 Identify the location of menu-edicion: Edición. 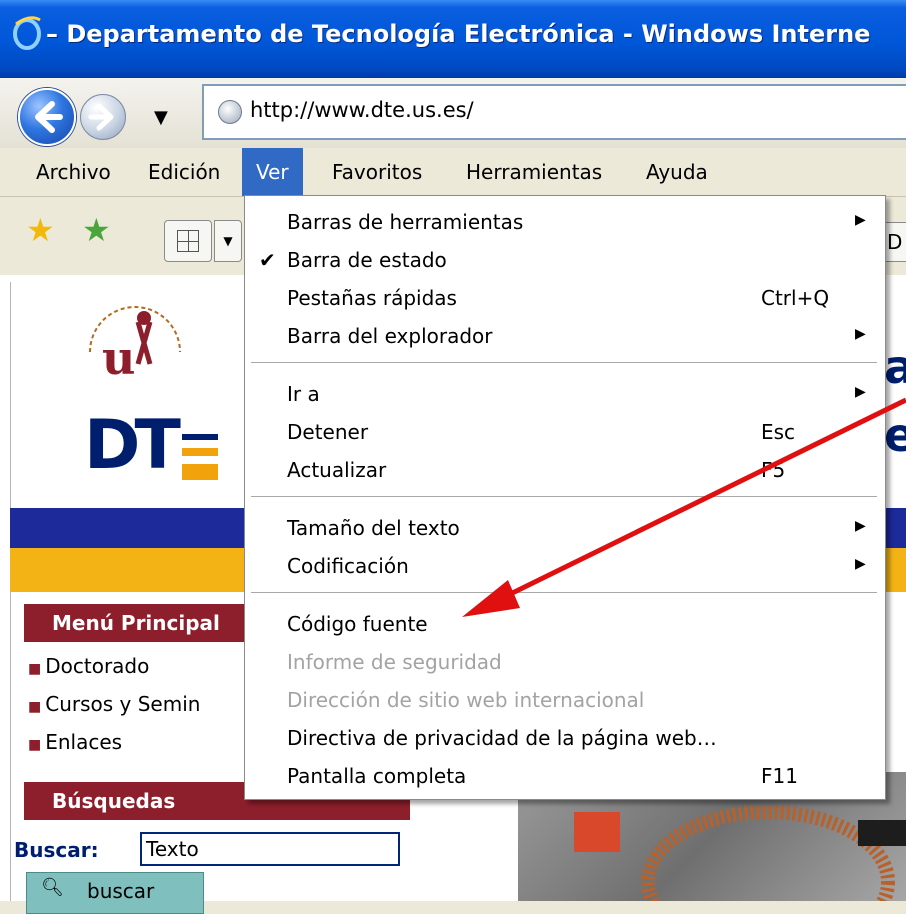
(184, 172).